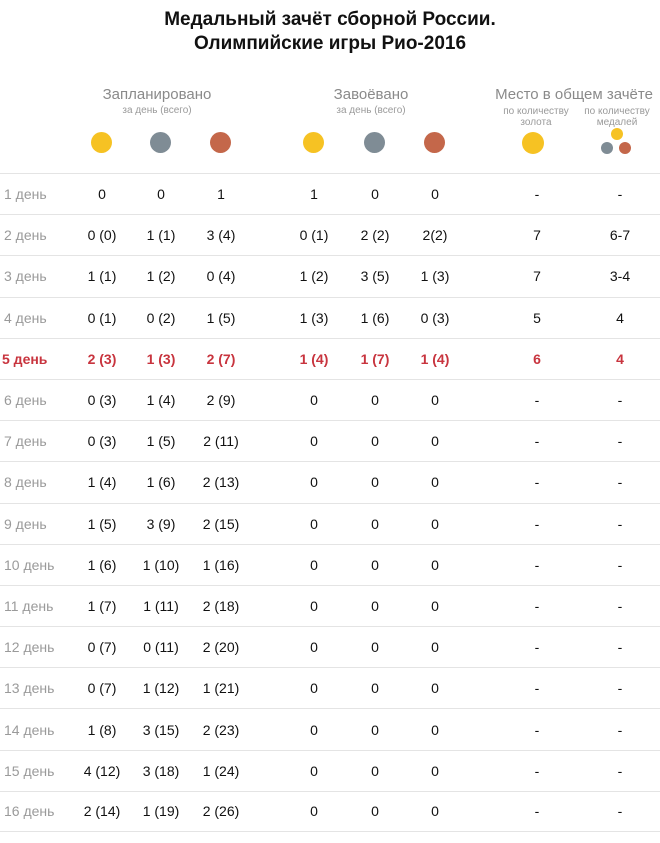 The height and width of the screenshot is (843, 660). What do you see at coordinates (221, 400) in the screenshot?
I see `planned-bronze-cell: 2 (9)` at bounding box center [221, 400].